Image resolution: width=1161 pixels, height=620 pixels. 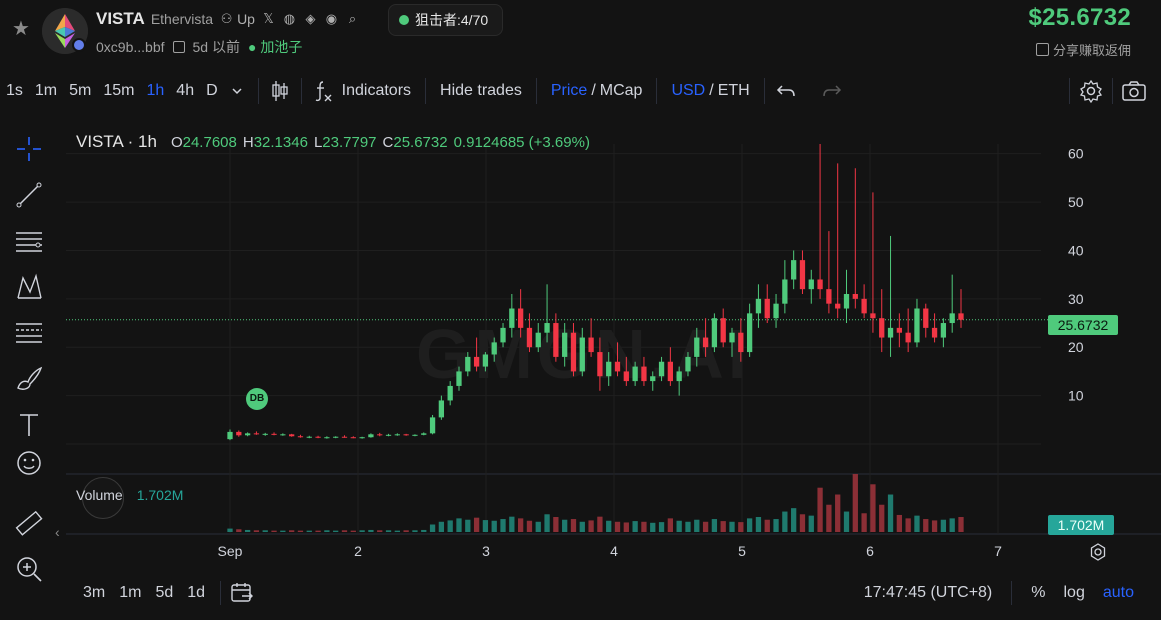 I want to click on sniper-count-badge: 狙击者:4/70, so click(x=445, y=20).